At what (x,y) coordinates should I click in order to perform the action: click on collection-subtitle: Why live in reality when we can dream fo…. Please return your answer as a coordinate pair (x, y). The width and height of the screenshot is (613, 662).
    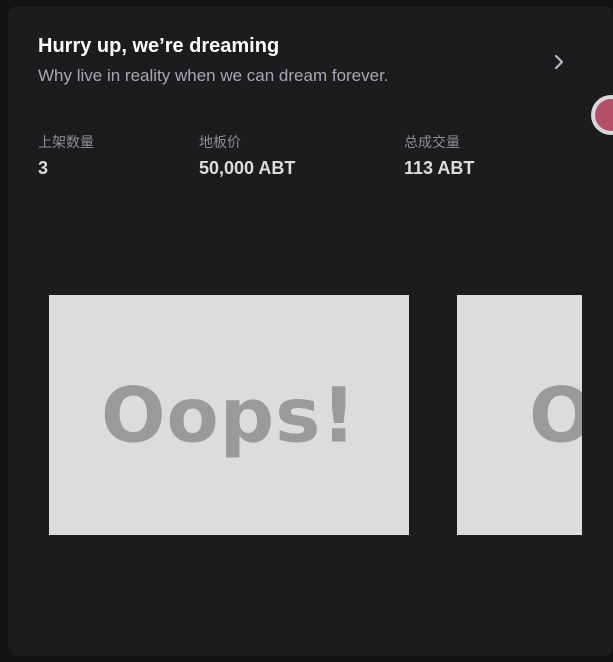
    Looking at the image, I should click on (213, 75).